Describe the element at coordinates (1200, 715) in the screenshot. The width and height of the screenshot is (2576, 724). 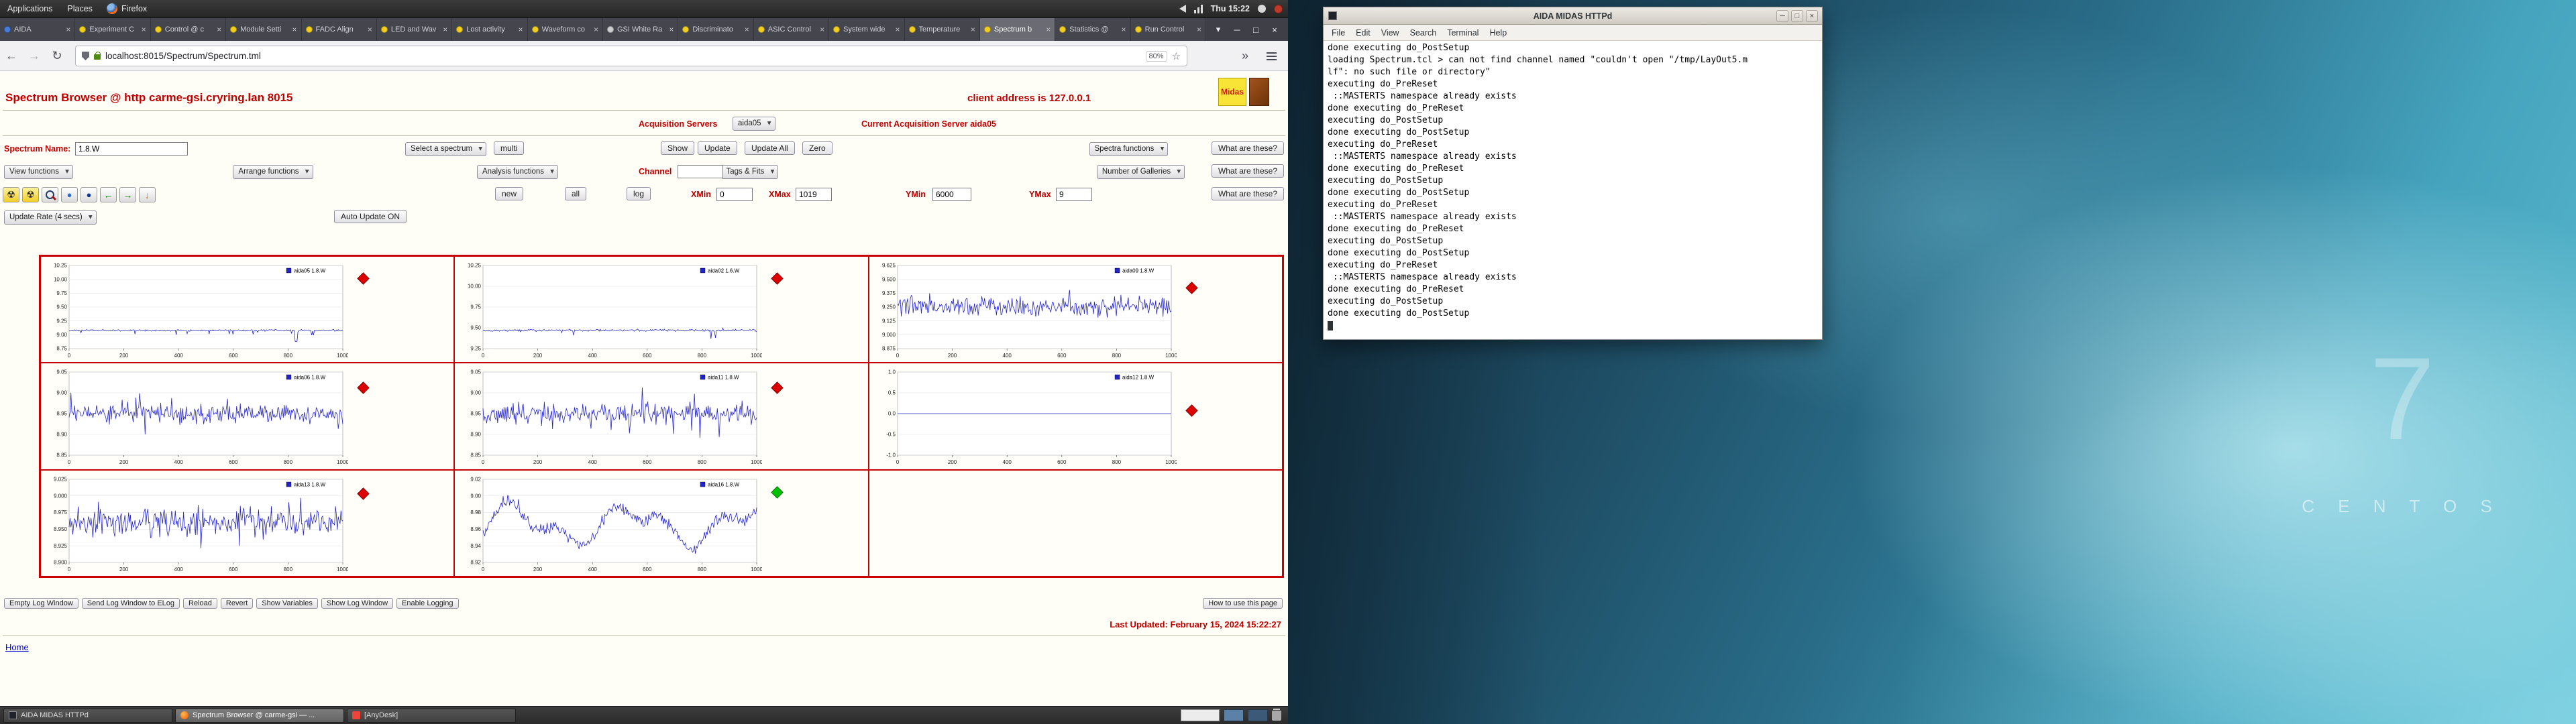
I see `pager-preview` at that location.